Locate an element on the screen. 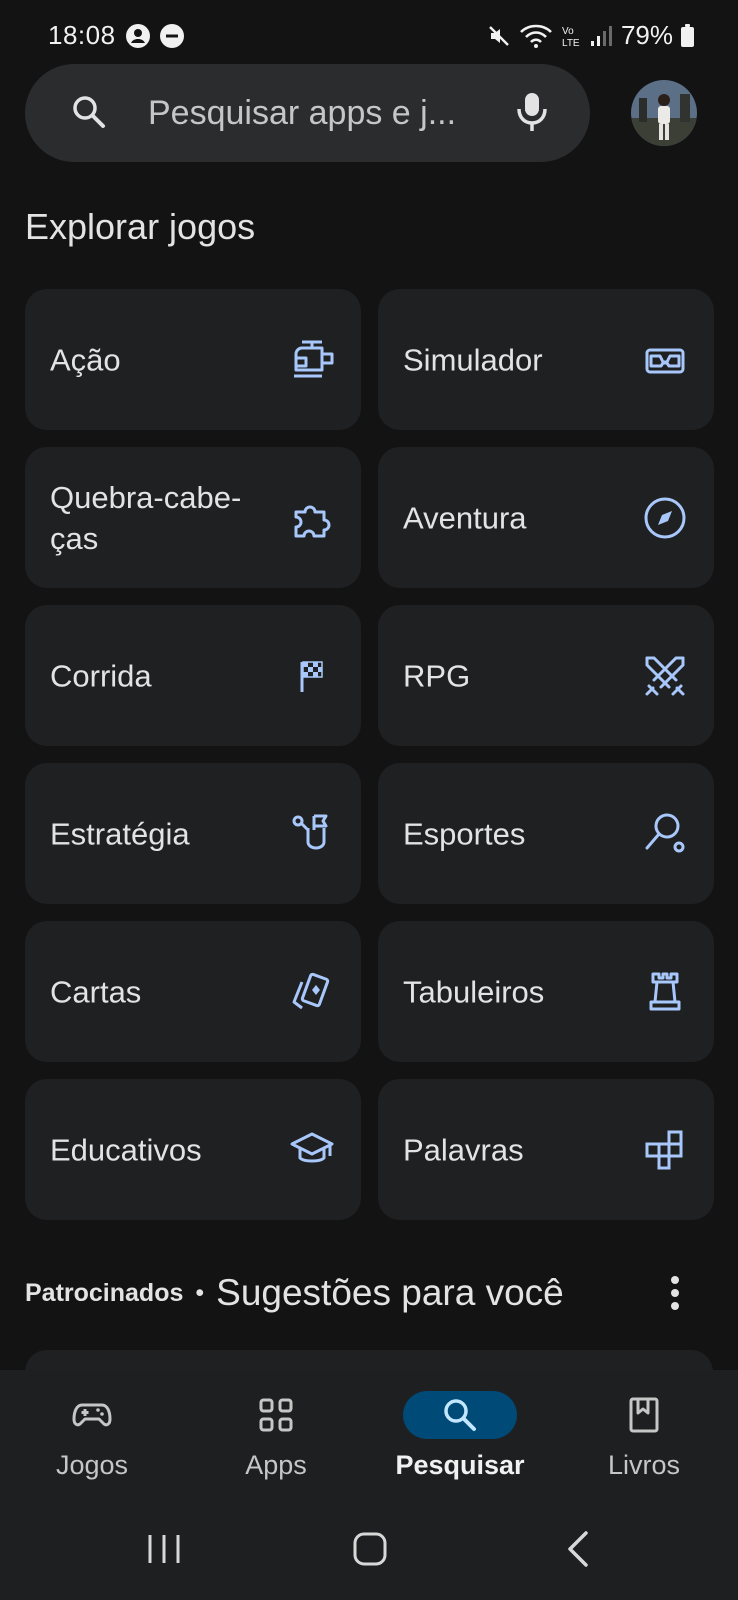 The height and width of the screenshot is (1600, 738). category-label: RPG is located at coordinates (437, 675).